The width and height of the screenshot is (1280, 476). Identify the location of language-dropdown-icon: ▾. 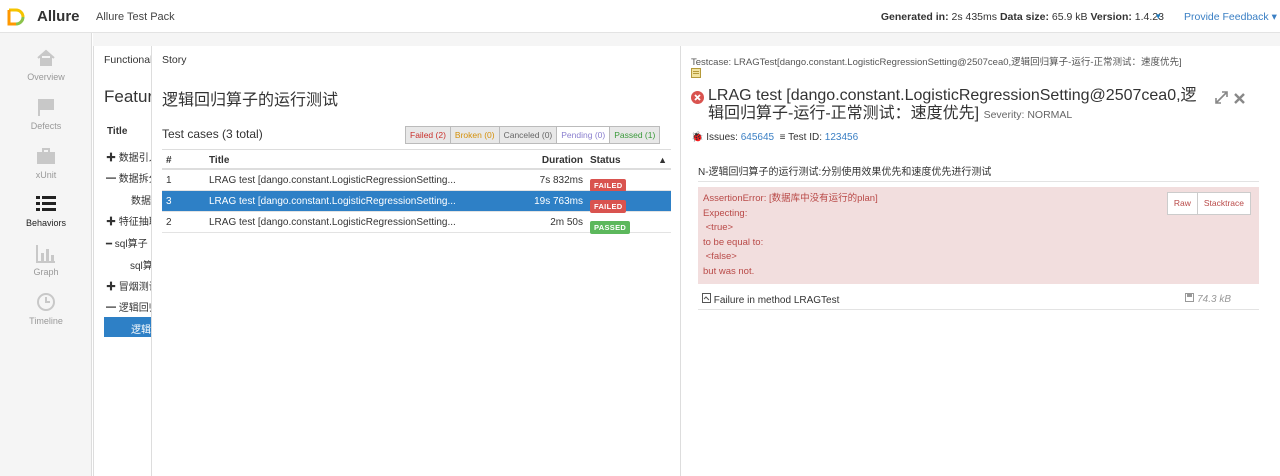
(1158, 16).